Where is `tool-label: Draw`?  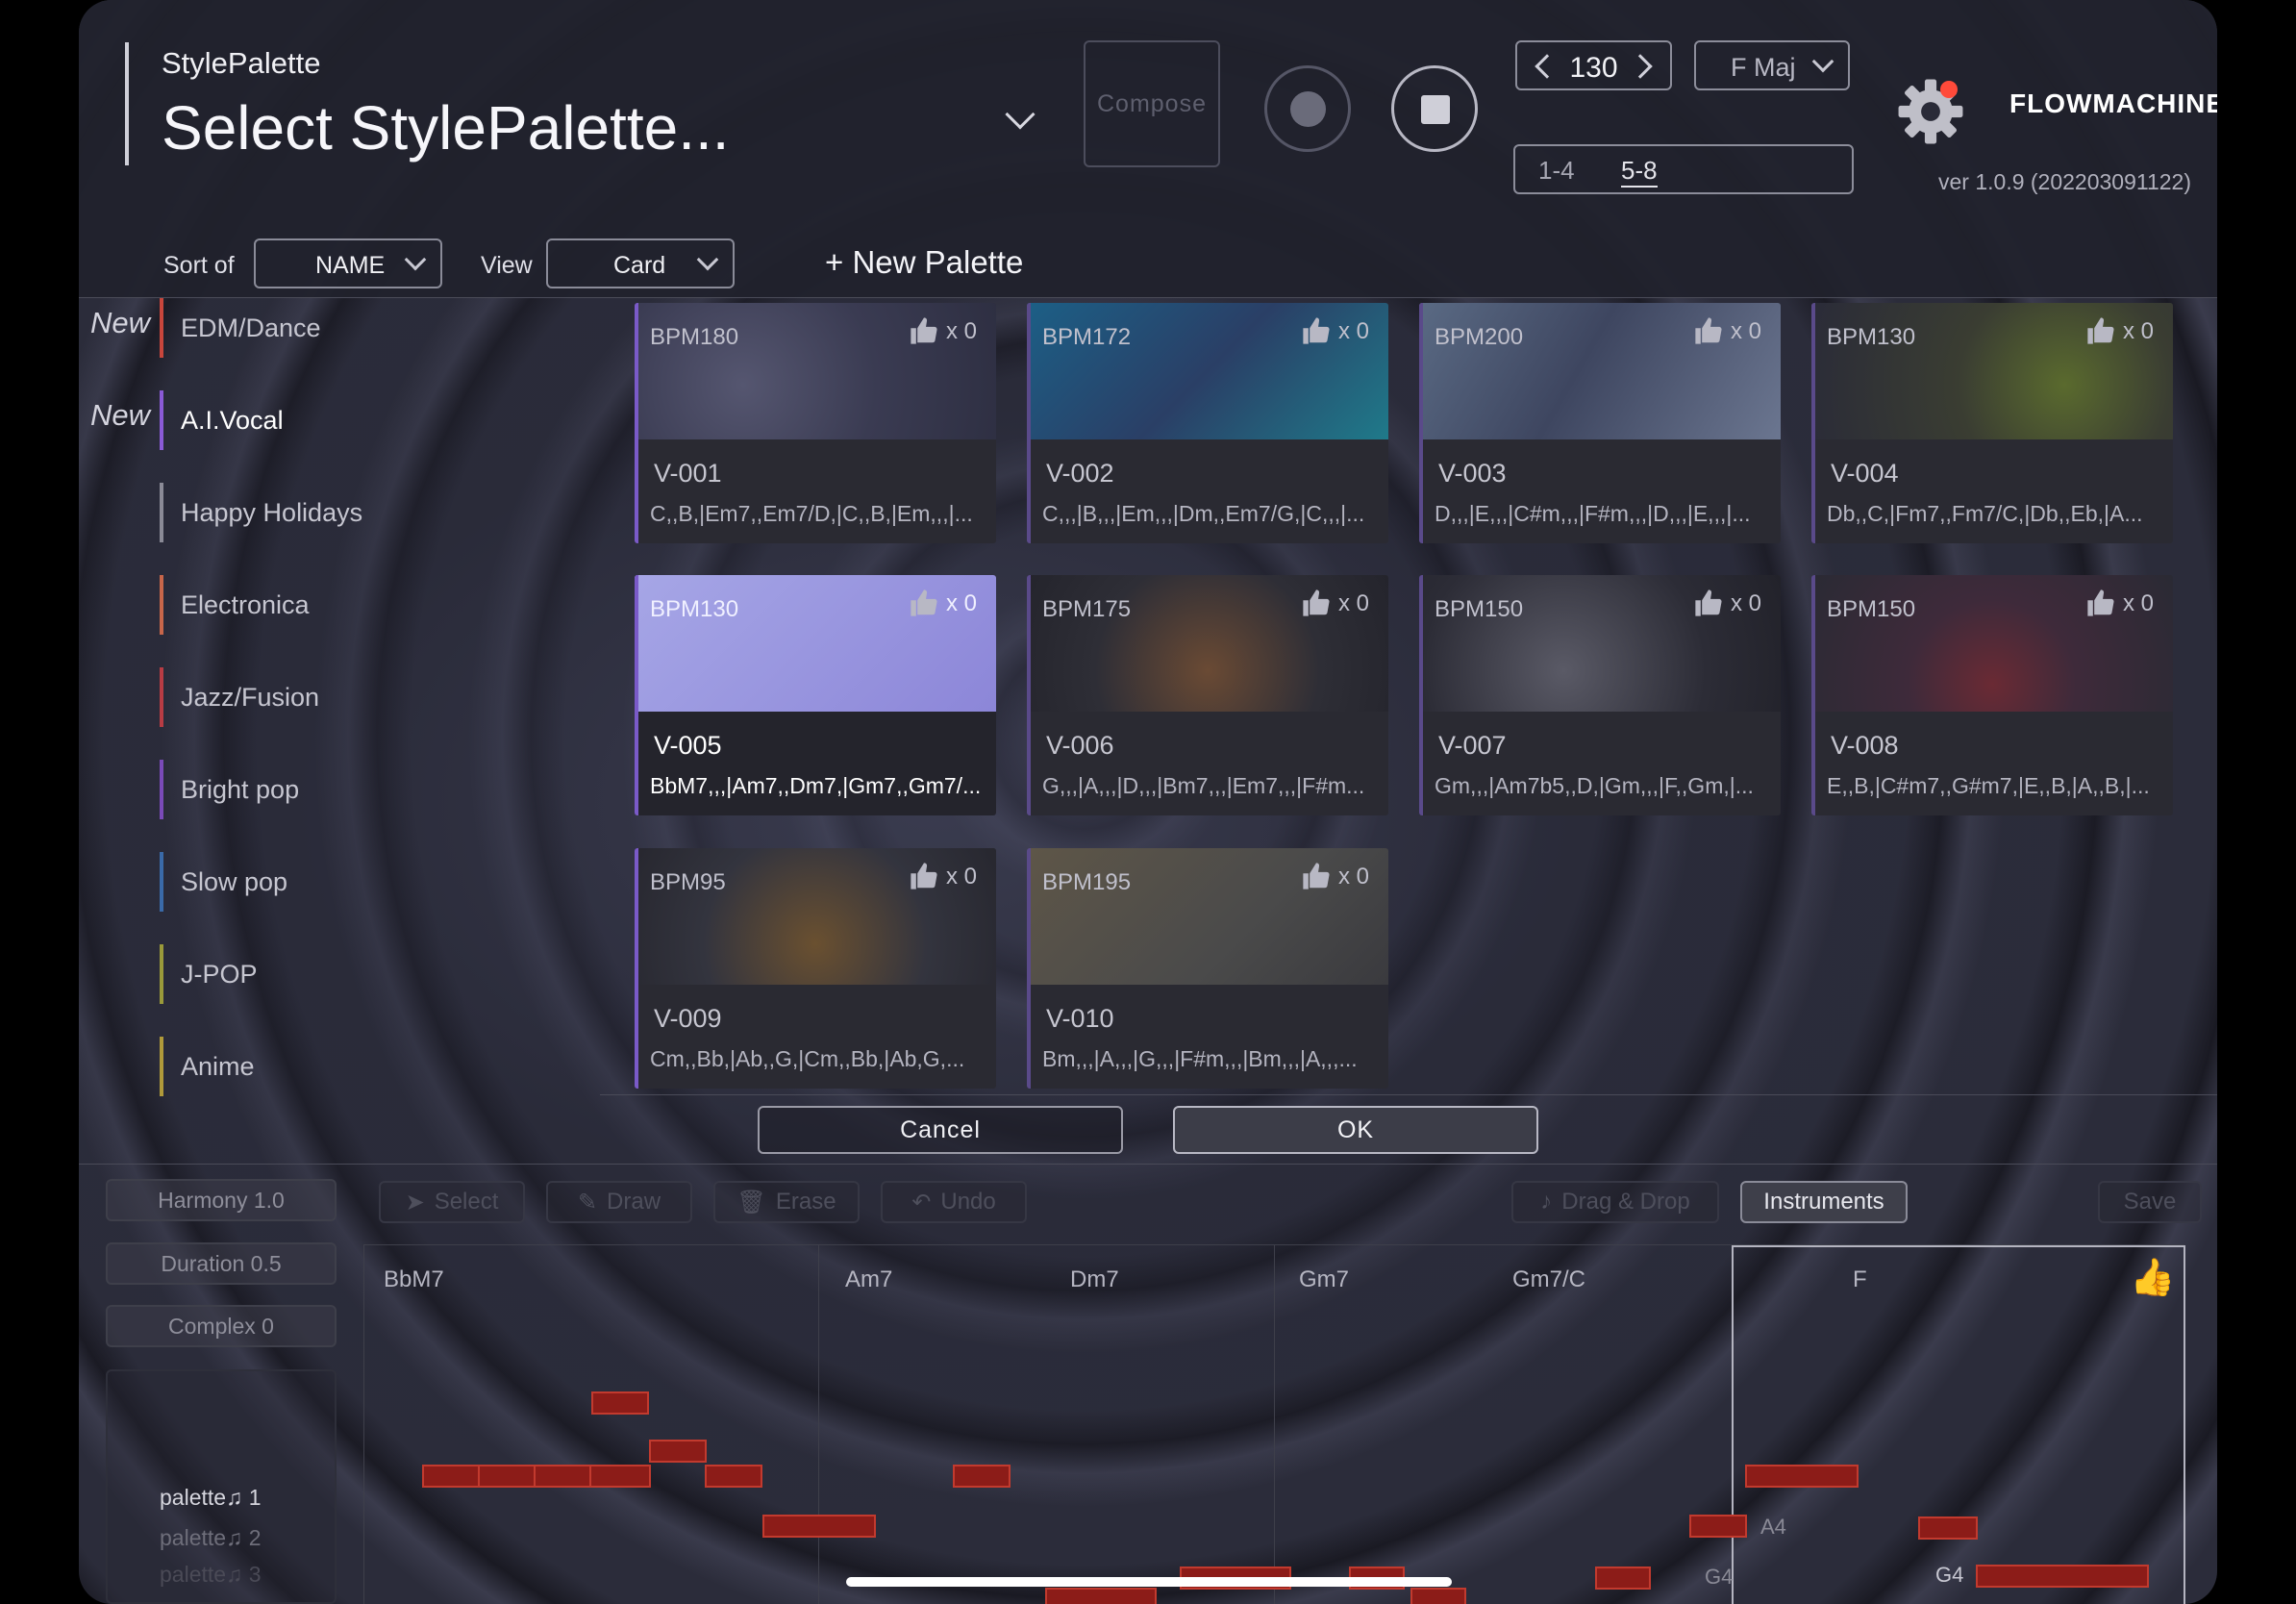
tool-label: Draw is located at coordinates (634, 1202).